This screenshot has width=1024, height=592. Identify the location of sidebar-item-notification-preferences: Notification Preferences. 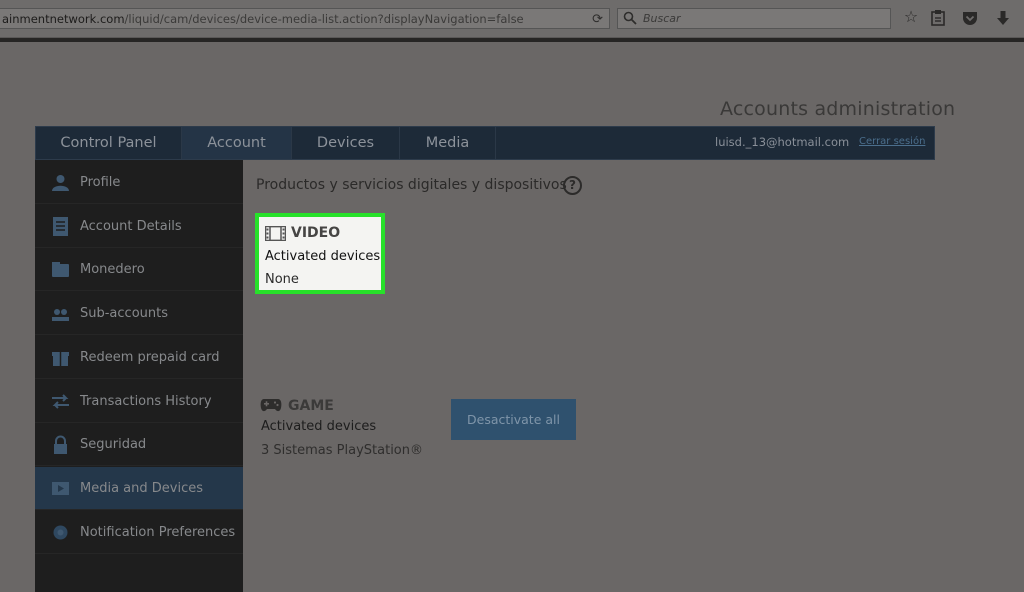
(139, 532).